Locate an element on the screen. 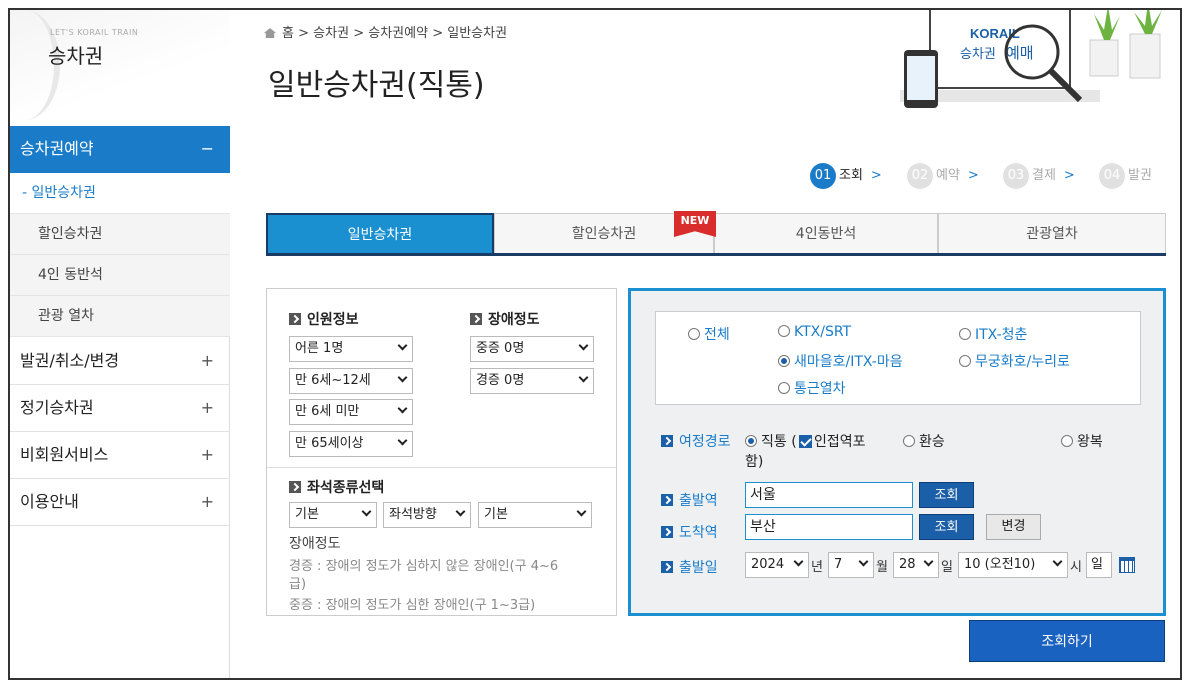 This screenshot has height=688, width=1189. select-value: 좌석방향 is located at coordinates (413, 514).